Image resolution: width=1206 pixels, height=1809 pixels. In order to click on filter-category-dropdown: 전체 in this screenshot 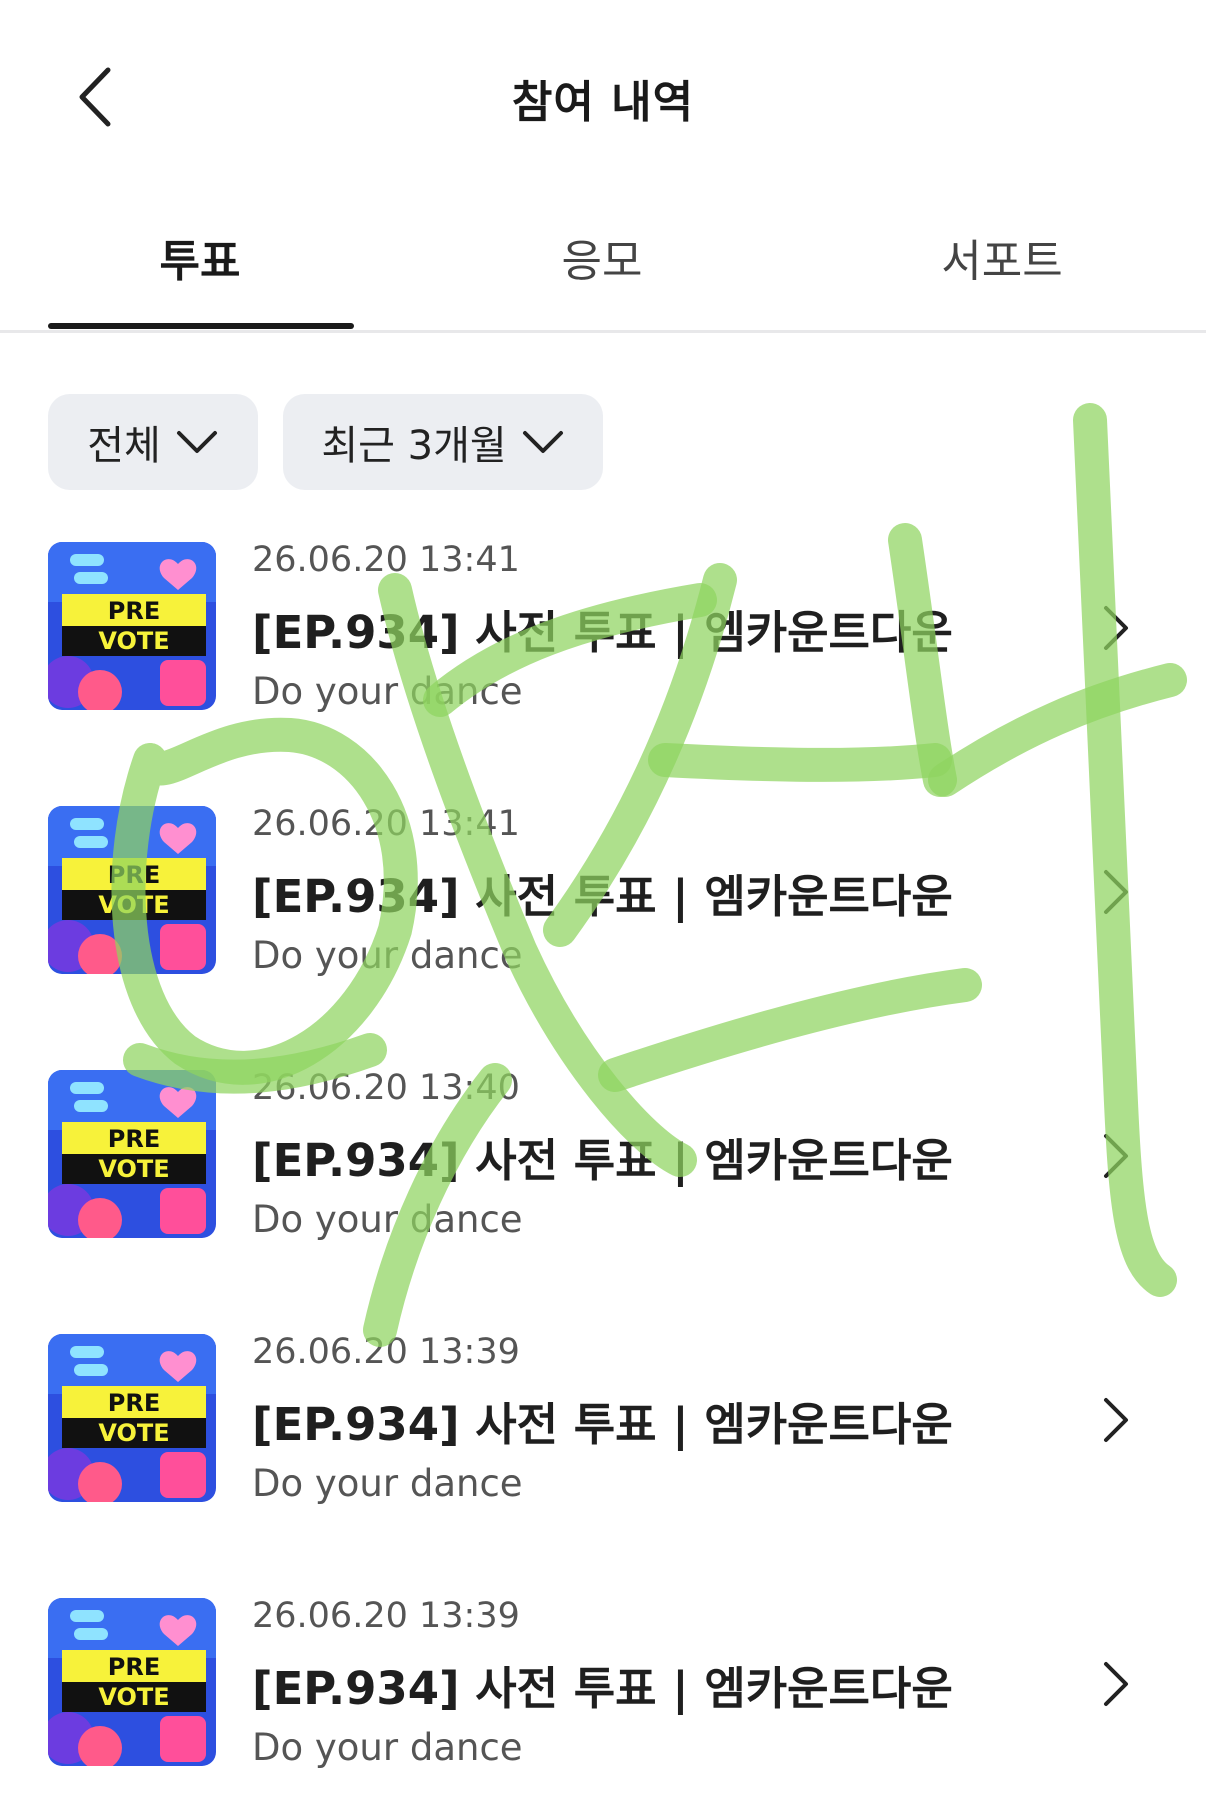, I will do `click(153, 442)`.